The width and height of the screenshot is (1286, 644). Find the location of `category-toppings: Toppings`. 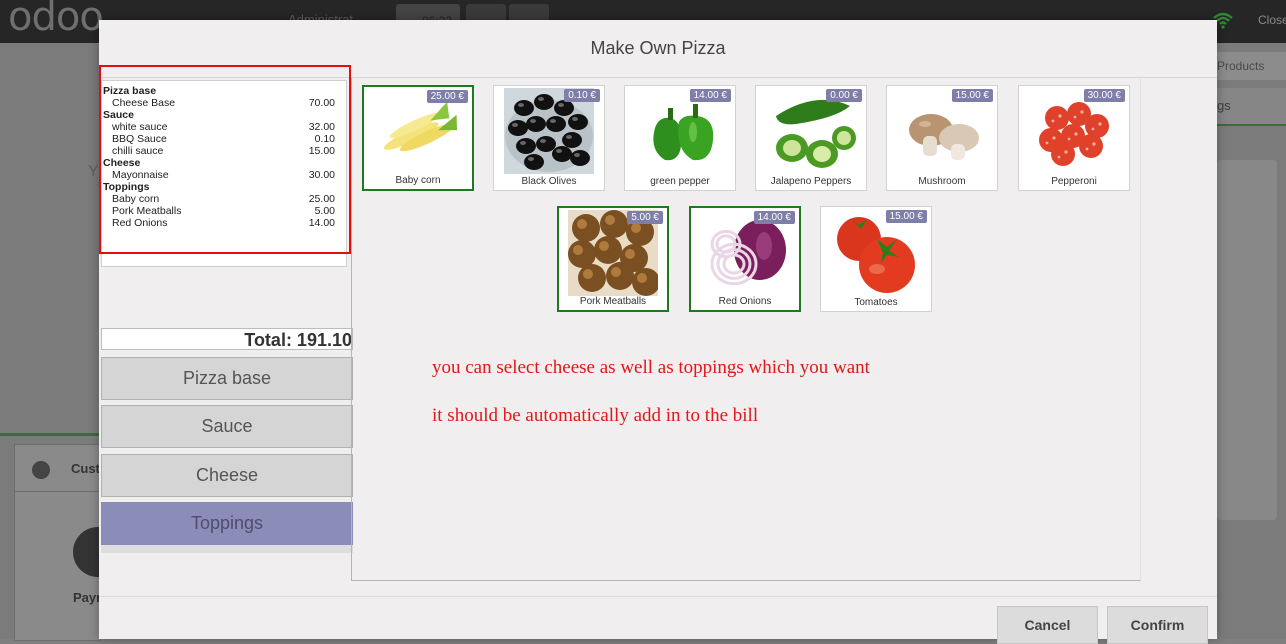

category-toppings: Toppings is located at coordinates (227, 523).